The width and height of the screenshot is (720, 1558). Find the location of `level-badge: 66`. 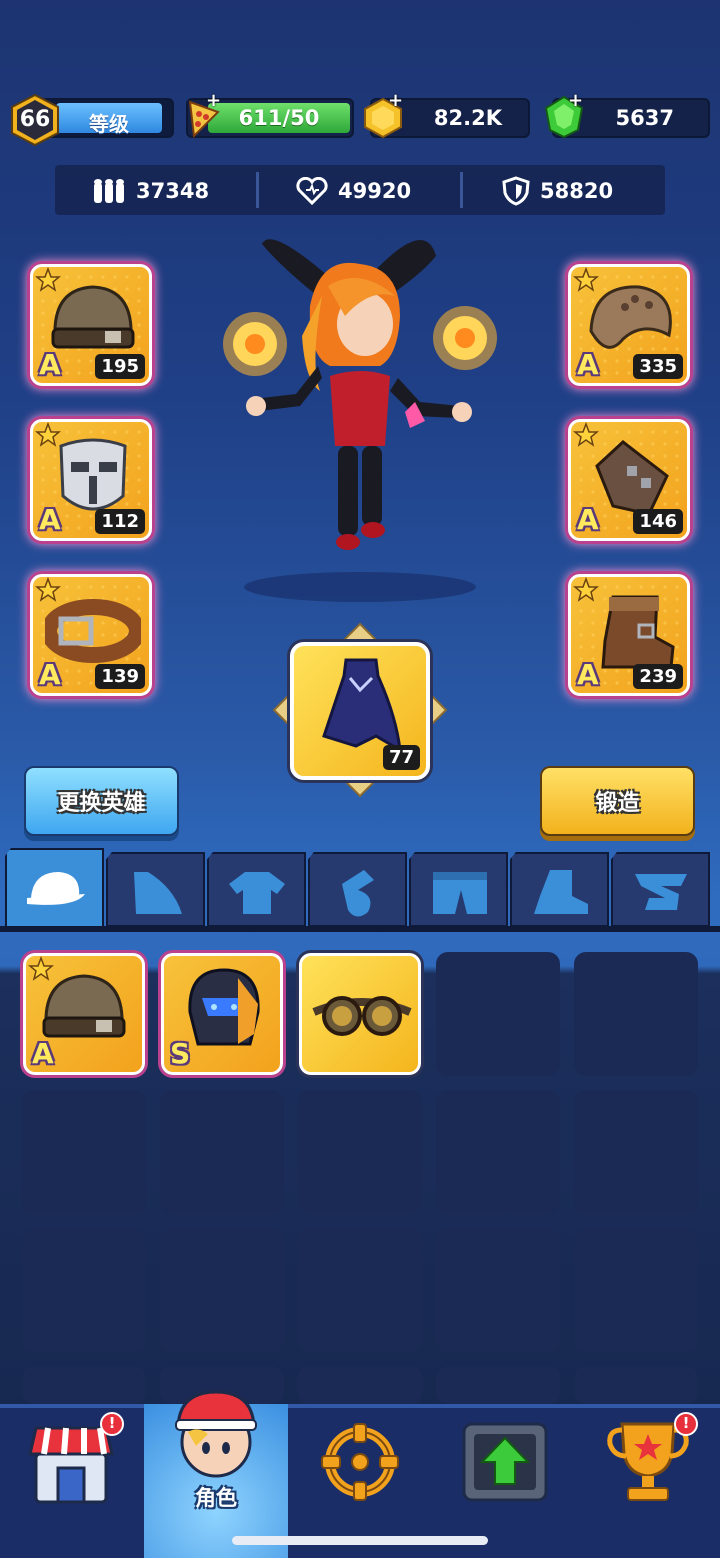

level-badge: 66 is located at coordinates (35, 120).